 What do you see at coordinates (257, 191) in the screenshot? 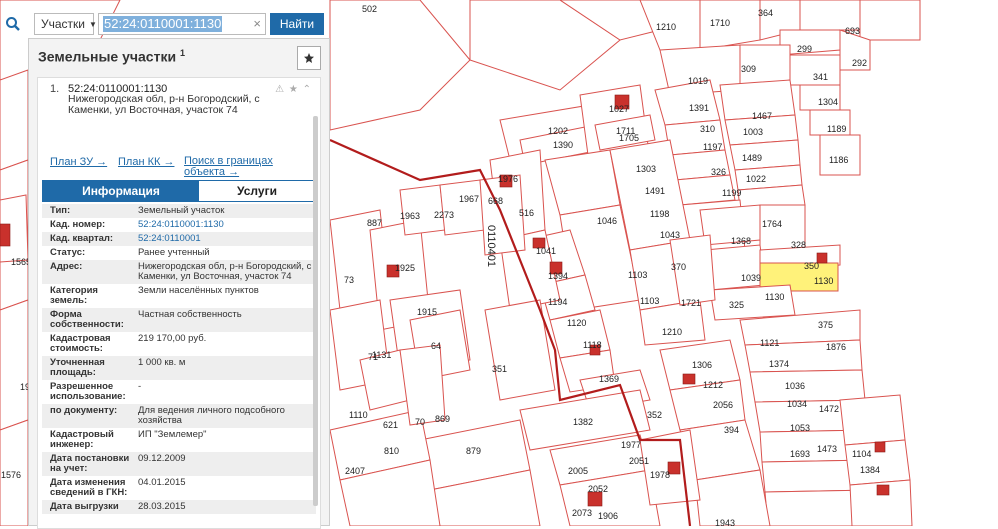
I see `tab-services: Услуги` at bounding box center [257, 191].